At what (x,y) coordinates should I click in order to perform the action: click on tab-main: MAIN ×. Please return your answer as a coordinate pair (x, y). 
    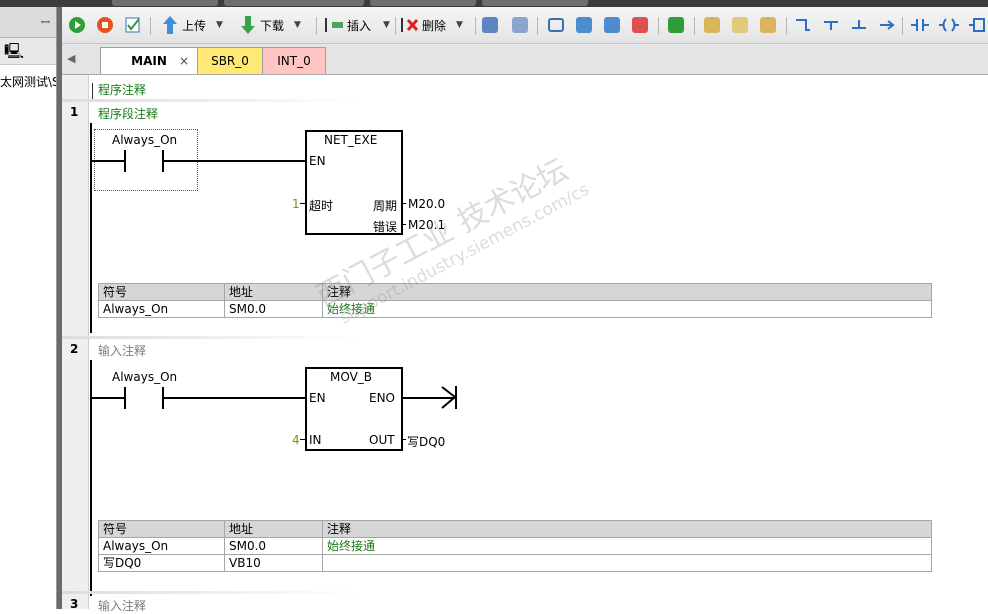
    Looking at the image, I should click on (149, 60).